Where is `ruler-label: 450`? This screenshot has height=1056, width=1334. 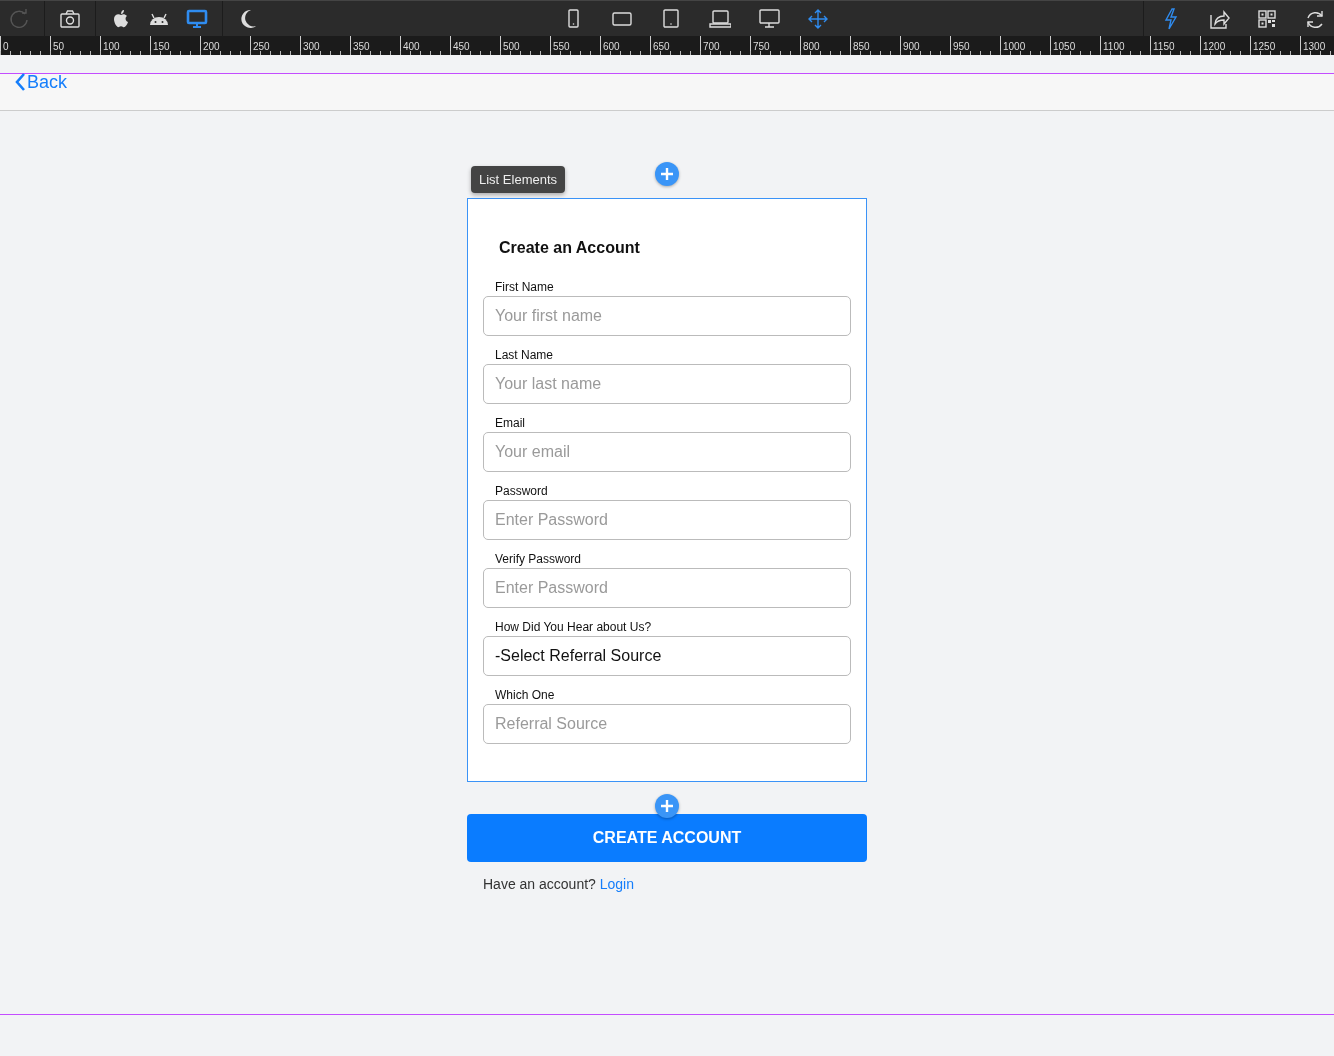 ruler-label: 450 is located at coordinates (461, 47).